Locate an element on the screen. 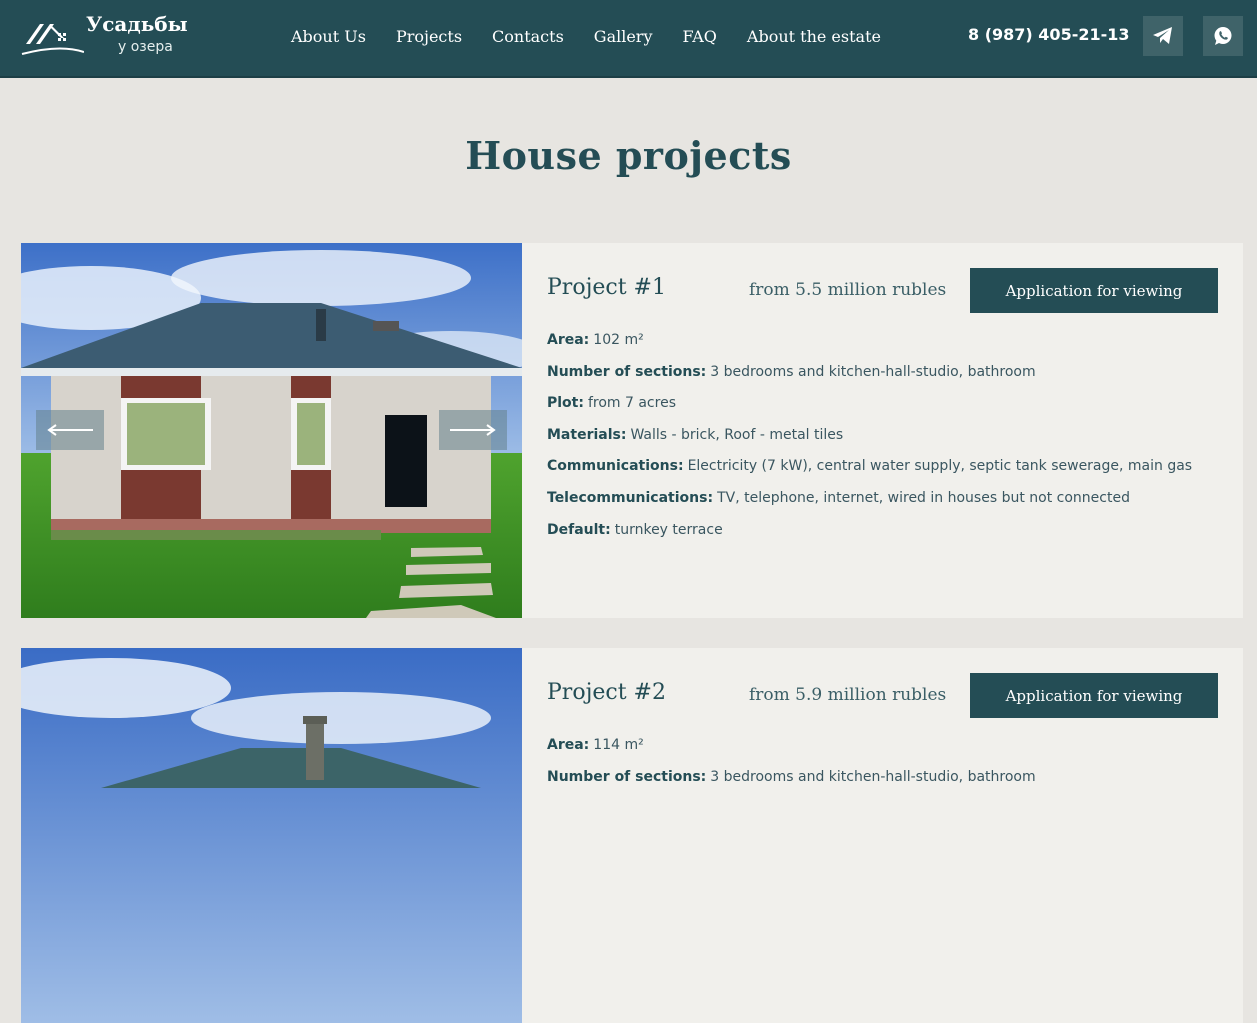 The width and height of the screenshot is (1257, 1023). arrow-left-icon is located at coordinates (70, 430).